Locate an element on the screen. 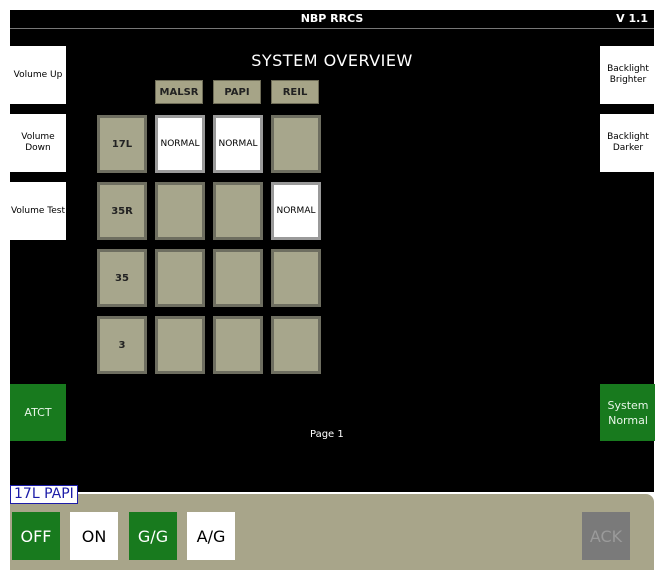 The height and width of the screenshot is (570, 655). title-bar: NBP RRCS V 1.1 is located at coordinates (332, 19).